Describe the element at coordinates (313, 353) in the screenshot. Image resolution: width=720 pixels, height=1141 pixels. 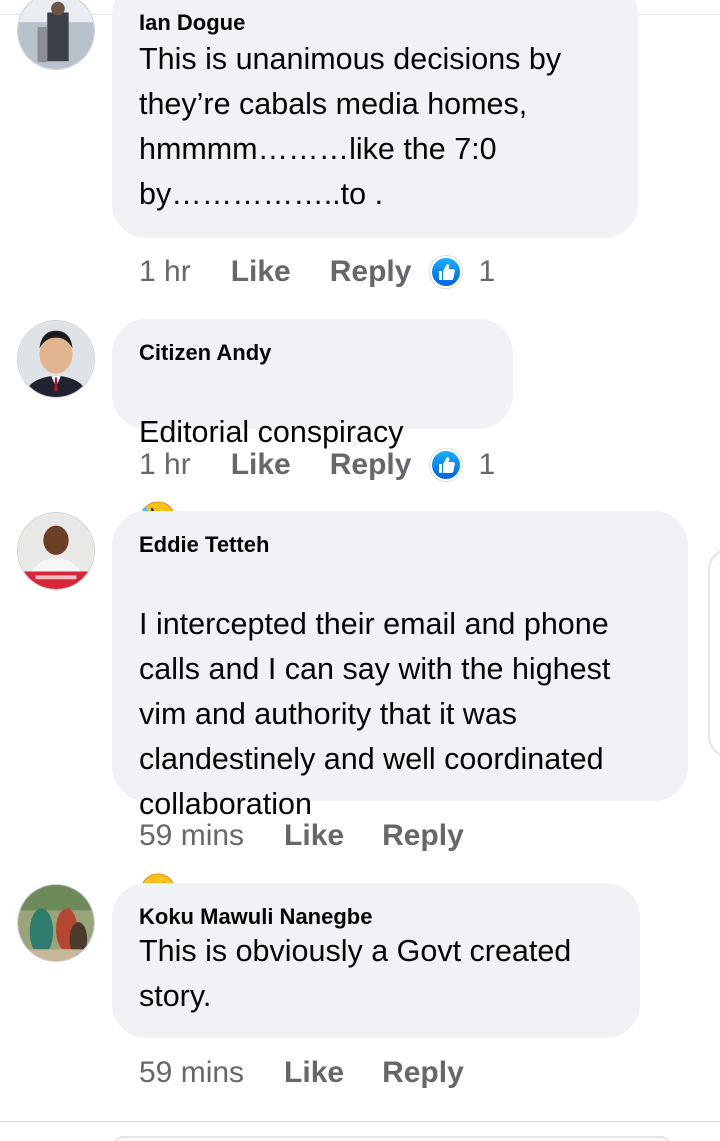
I see `comment-author: Citizen Andy` at that location.